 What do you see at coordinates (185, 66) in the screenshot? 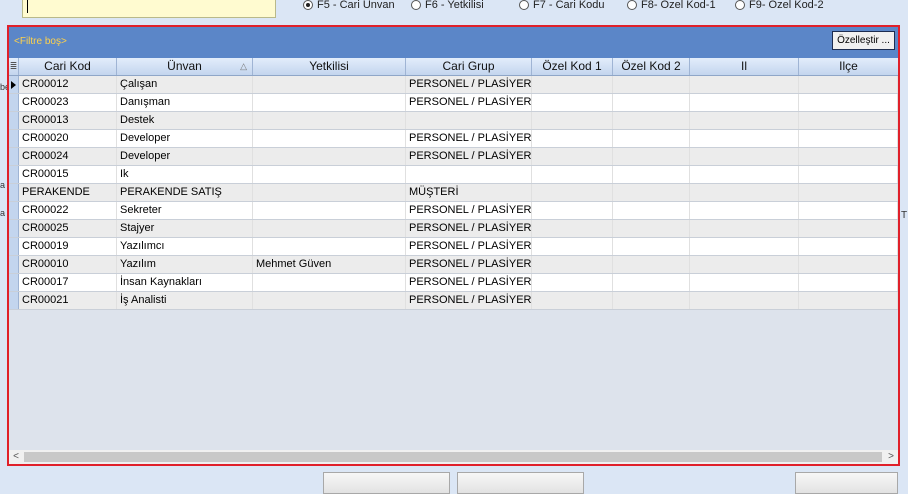
I see `column-header-unvan: Ünvan △` at bounding box center [185, 66].